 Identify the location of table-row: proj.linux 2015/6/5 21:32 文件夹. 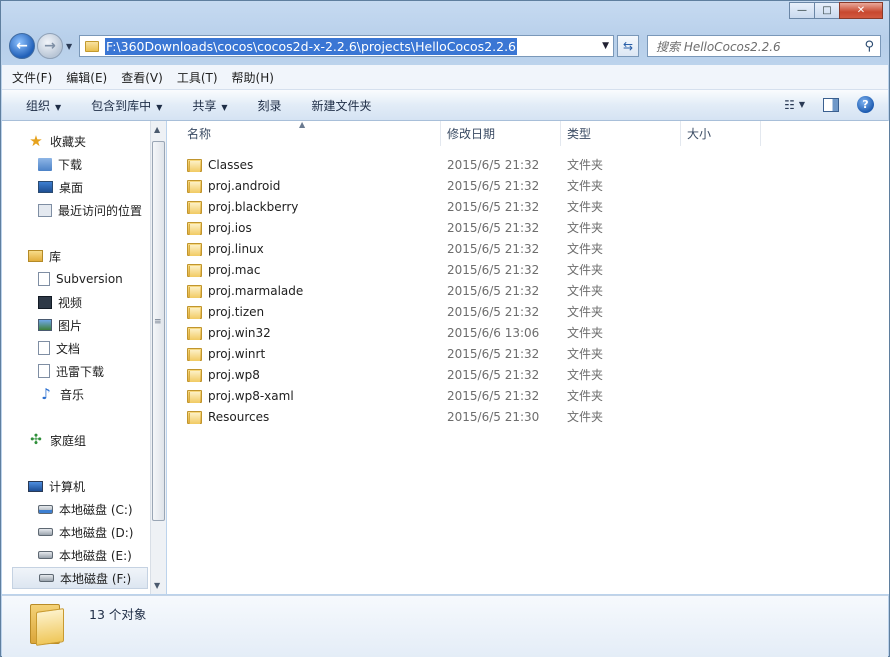
(528, 248).